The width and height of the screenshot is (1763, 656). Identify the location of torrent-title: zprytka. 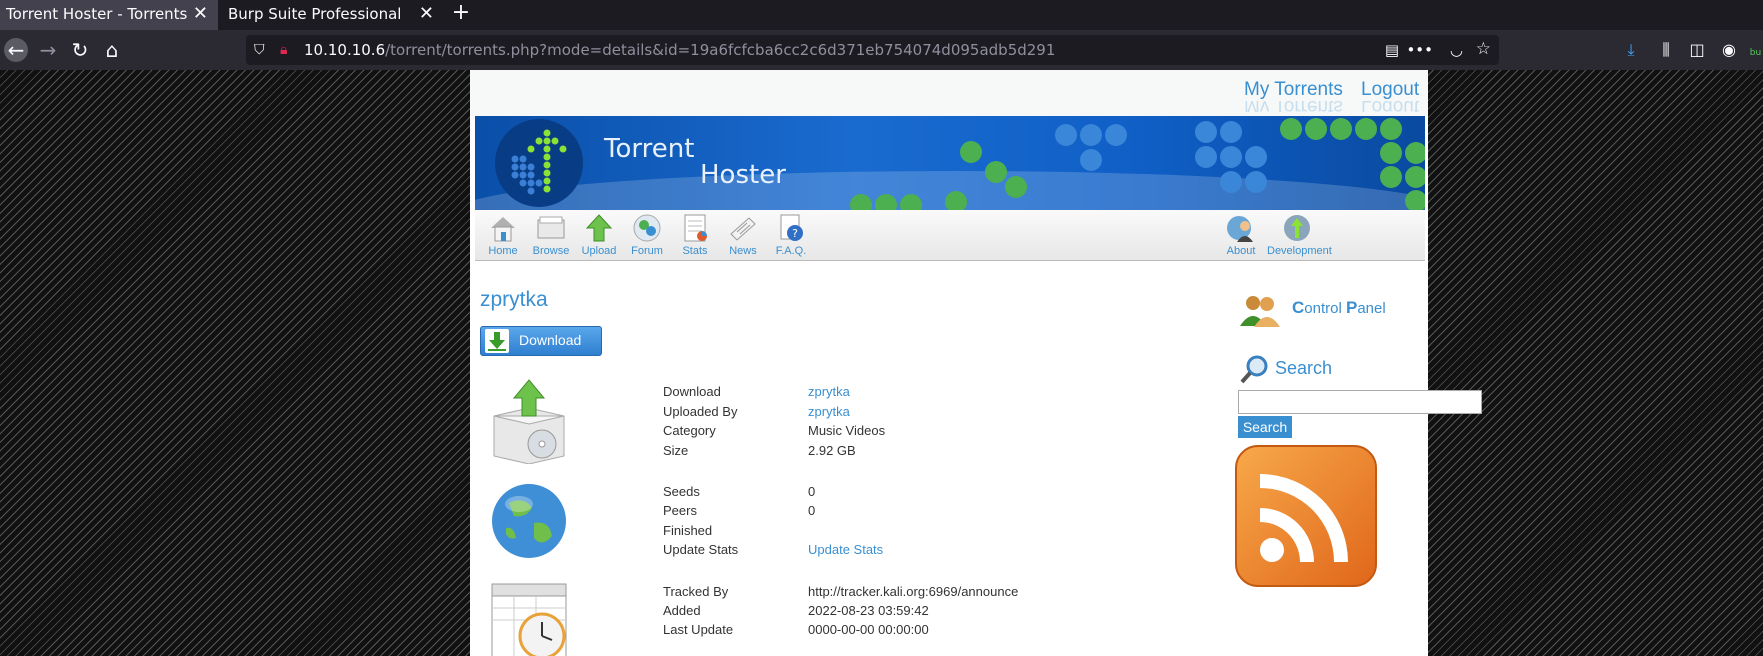
(514, 299).